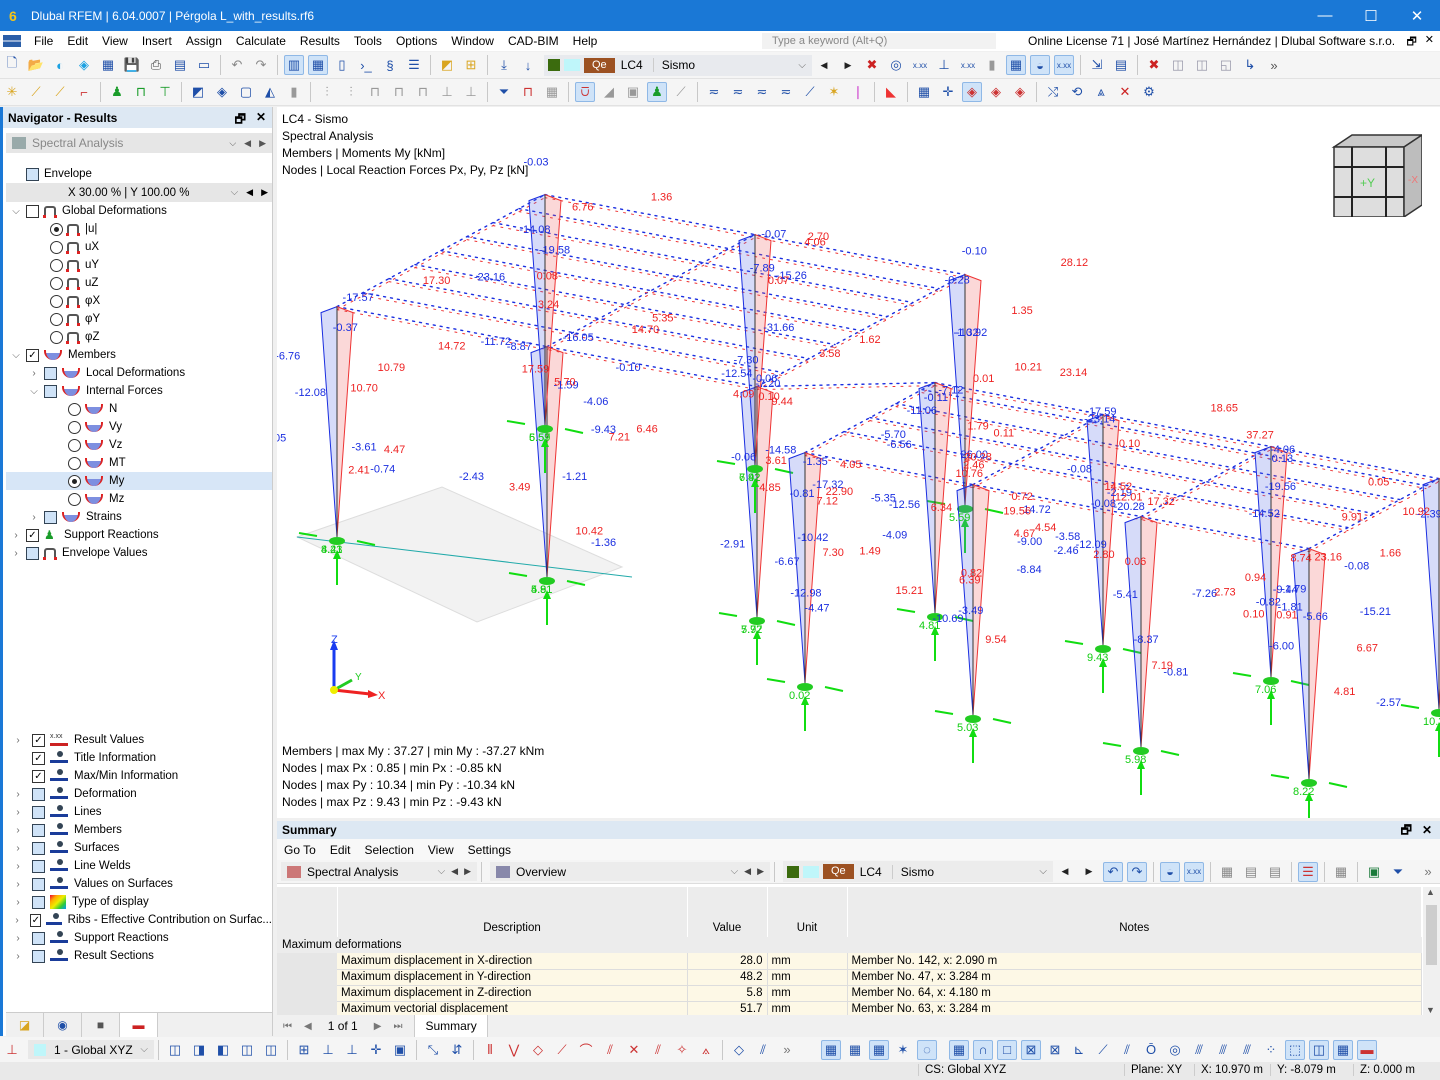  I want to click on navigator-toggle-icon: ▥, so click(294, 65).